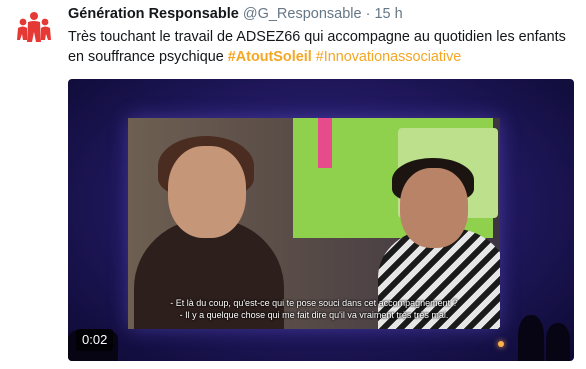 This screenshot has height=369, width=586. What do you see at coordinates (153, 14) in the screenshot?
I see `display-name: Génération Responsable` at bounding box center [153, 14].